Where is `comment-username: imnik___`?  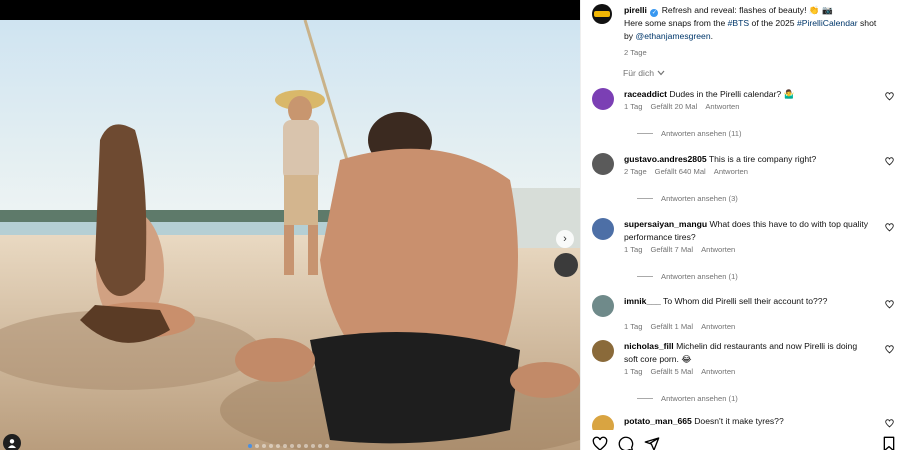
comment-username: imnik___ is located at coordinates (642, 301).